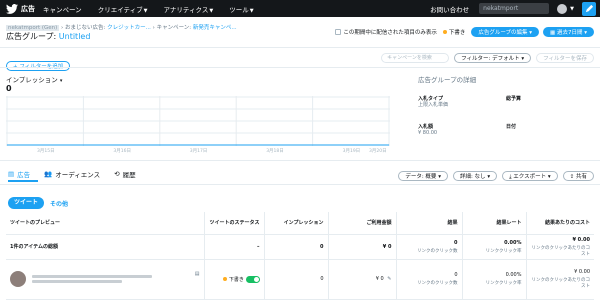 Image resolution: width=600 pixels, height=300 pixels. Describe the element at coordinates (38, 66) in the screenshot. I see `add-filter-button: + フィルターを追加` at that location.